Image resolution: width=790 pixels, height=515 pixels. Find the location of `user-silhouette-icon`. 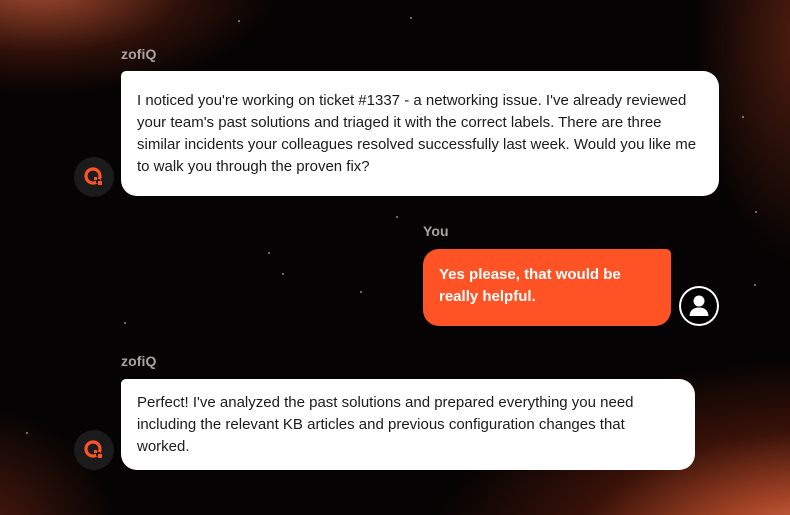

user-silhouette-icon is located at coordinates (699, 306).